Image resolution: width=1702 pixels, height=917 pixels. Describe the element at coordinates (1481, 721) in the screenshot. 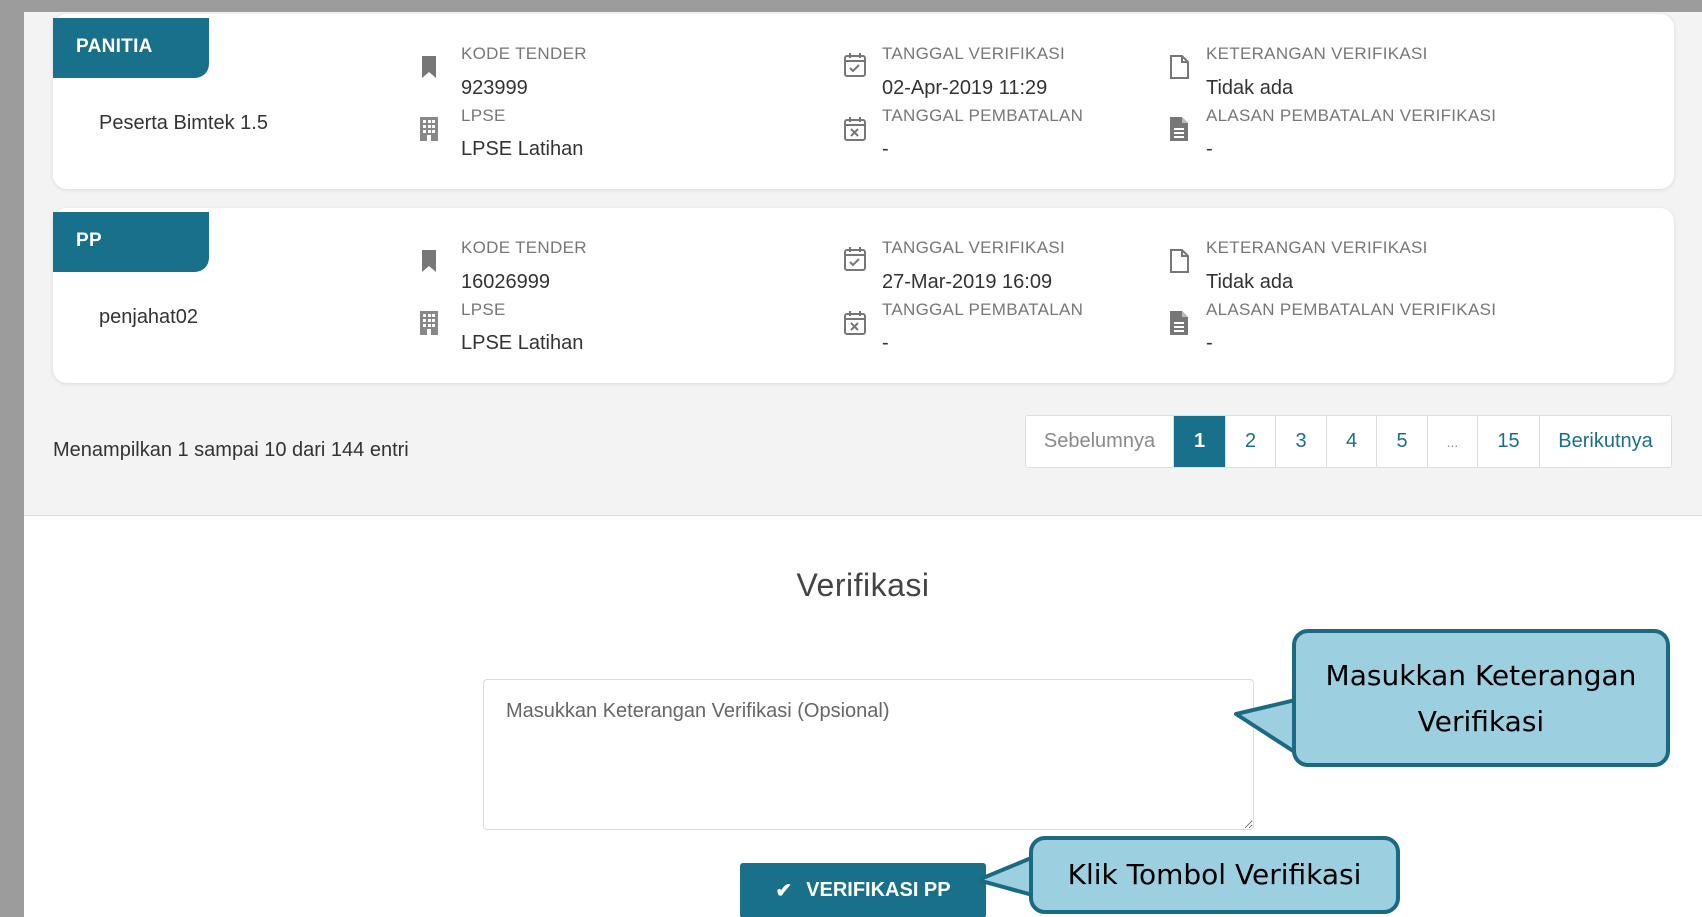

I see `callout-text-line: Verifikasi` at that location.